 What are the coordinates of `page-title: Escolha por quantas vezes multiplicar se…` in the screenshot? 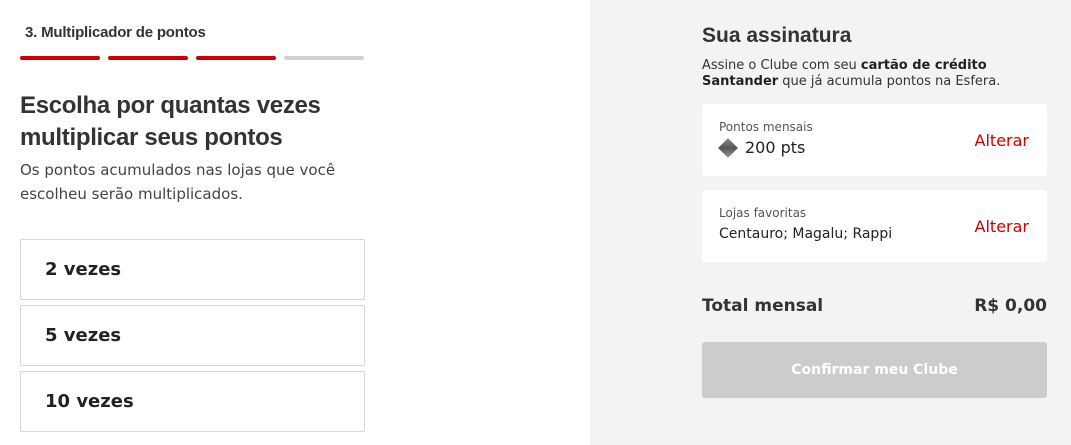 It's located at (170, 121).